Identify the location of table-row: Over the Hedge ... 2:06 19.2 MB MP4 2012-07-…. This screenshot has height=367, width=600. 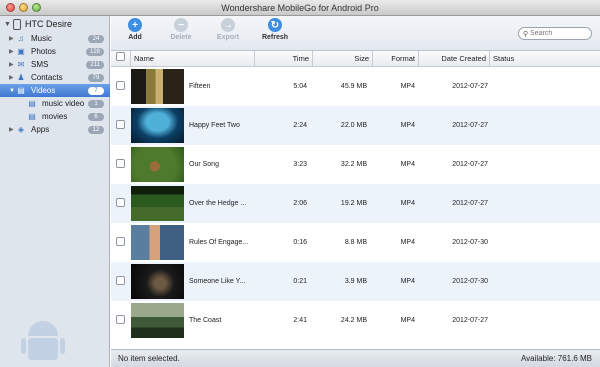
(355, 203).